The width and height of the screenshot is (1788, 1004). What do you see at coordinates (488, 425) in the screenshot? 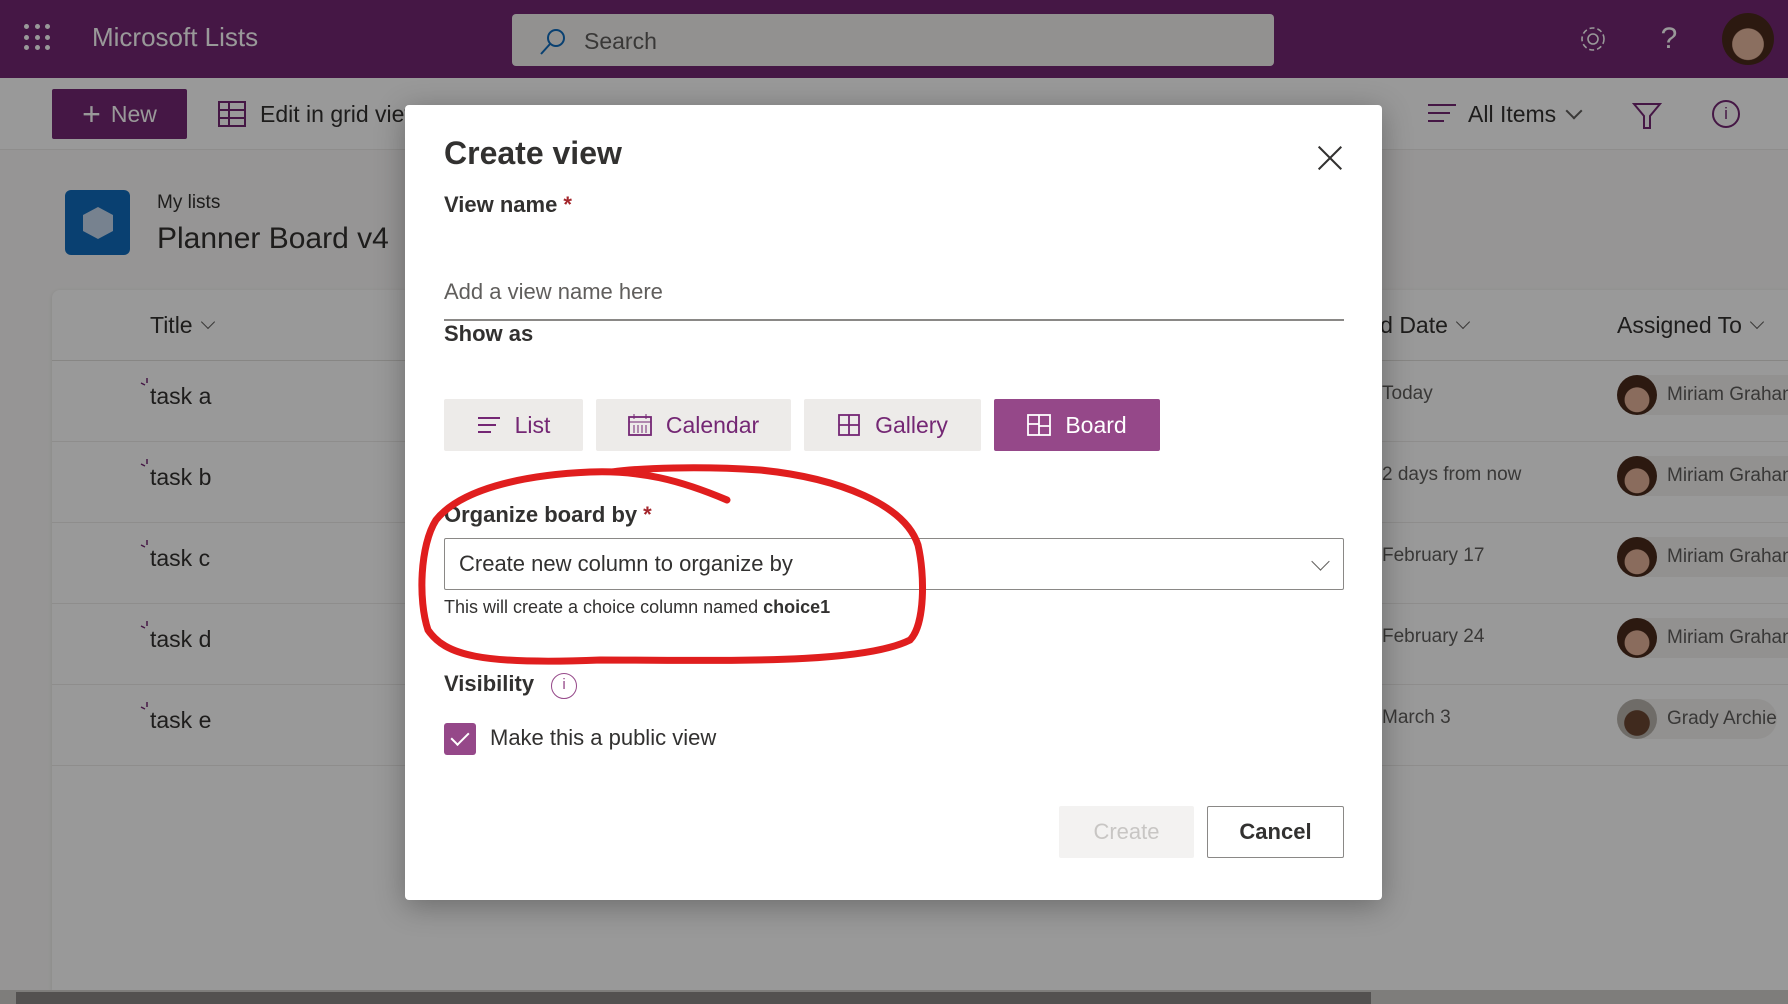
I see `list-icon` at bounding box center [488, 425].